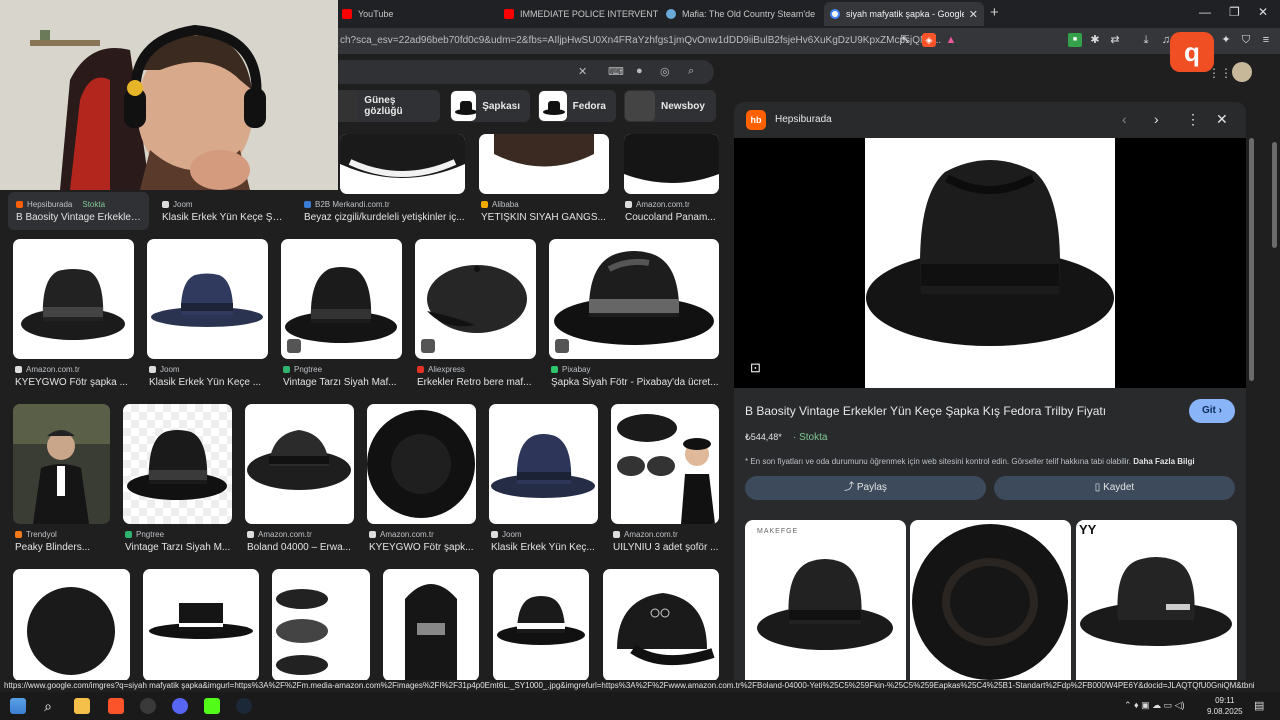 Image resolution: width=1280 pixels, height=720 pixels. Describe the element at coordinates (116, 706) in the screenshot. I see `brave-browser-icon` at that location.